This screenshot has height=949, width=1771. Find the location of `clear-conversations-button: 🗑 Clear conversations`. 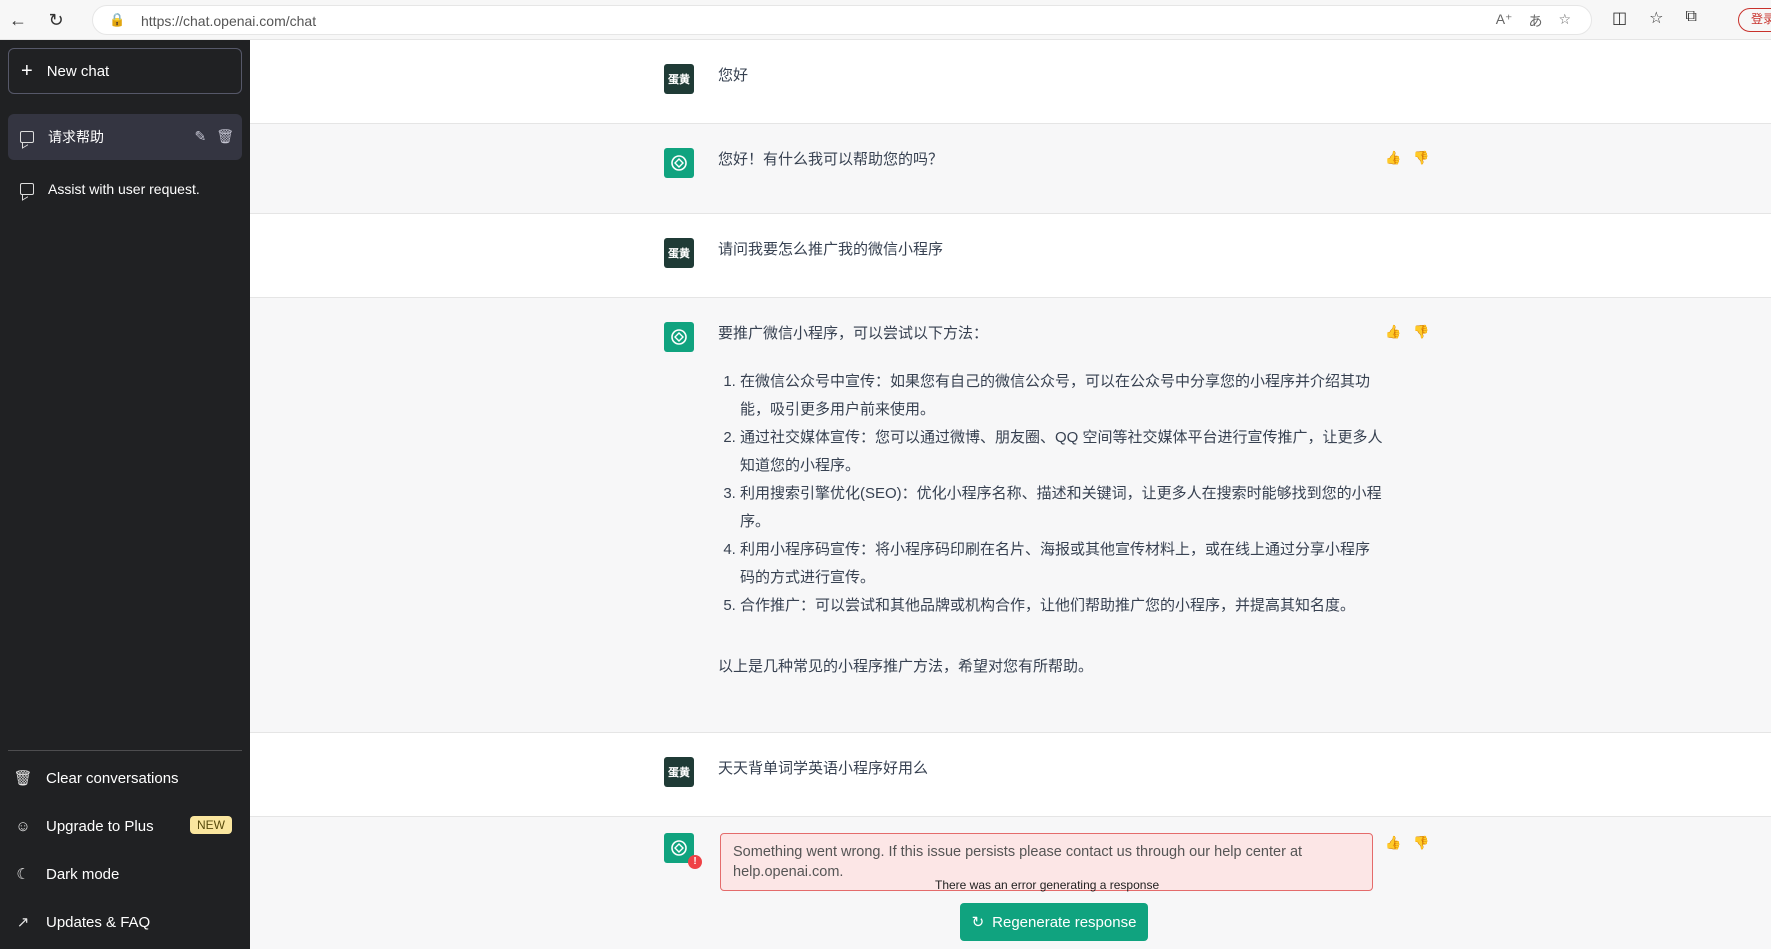

clear-conversations-button: 🗑 Clear conversations is located at coordinates (125, 778).